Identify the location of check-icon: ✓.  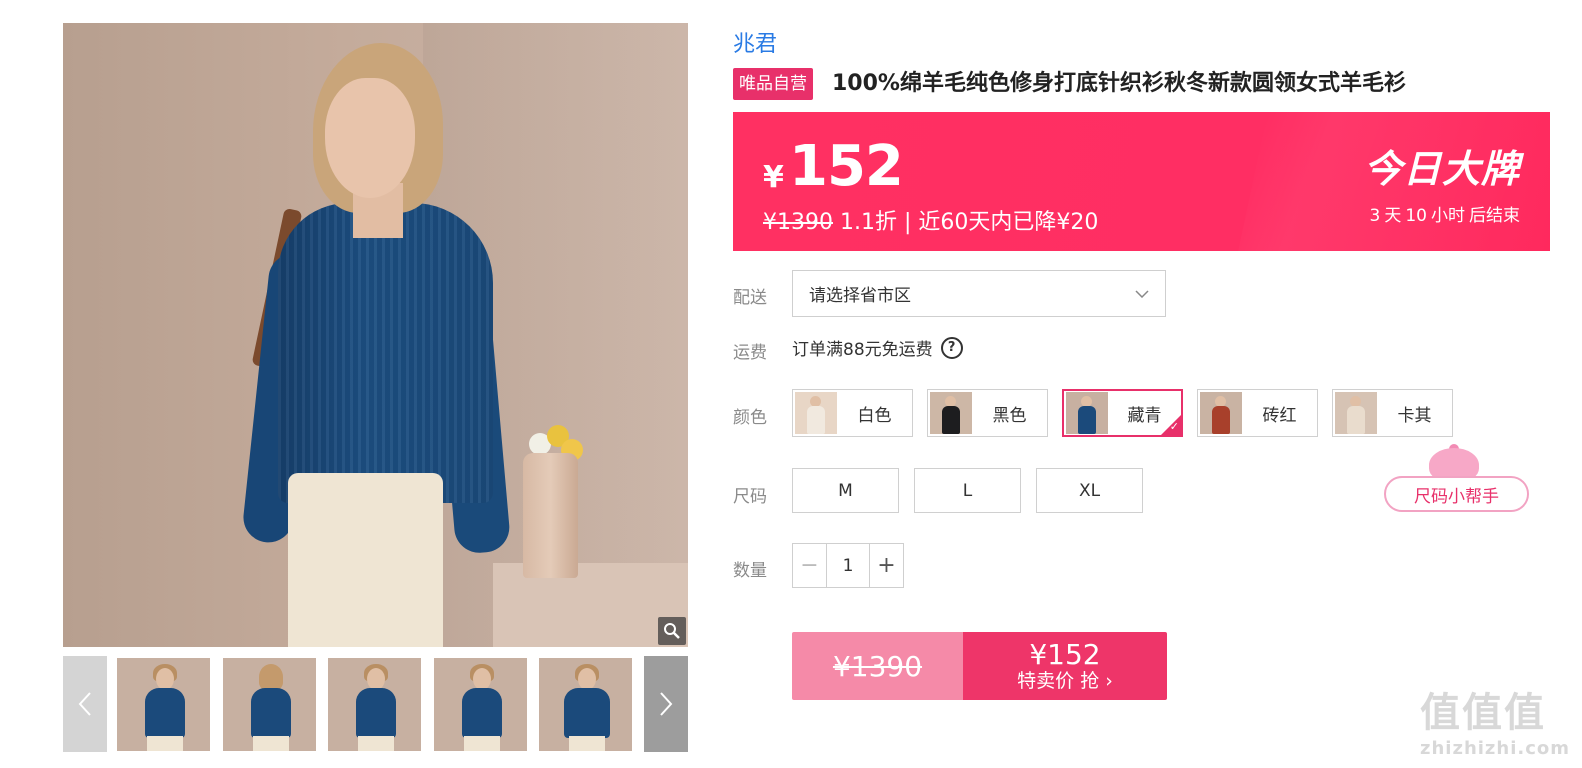
(1174, 426).